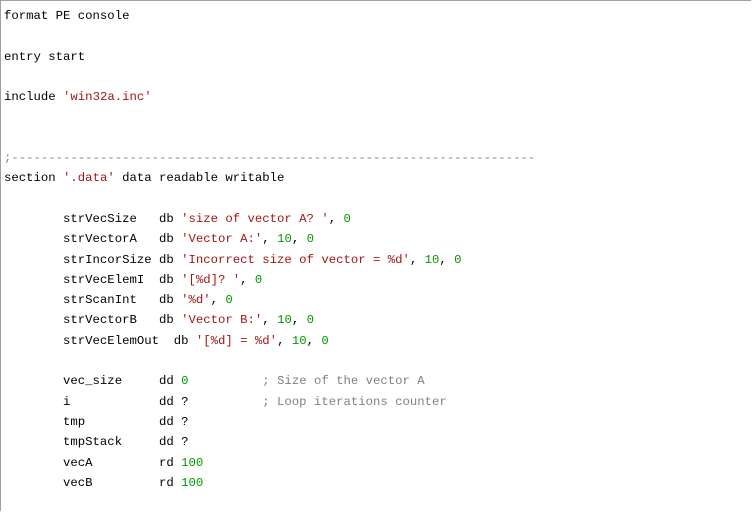 The width and height of the screenshot is (753, 513). I want to click on code-token-str: '.data', so click(89, 178).